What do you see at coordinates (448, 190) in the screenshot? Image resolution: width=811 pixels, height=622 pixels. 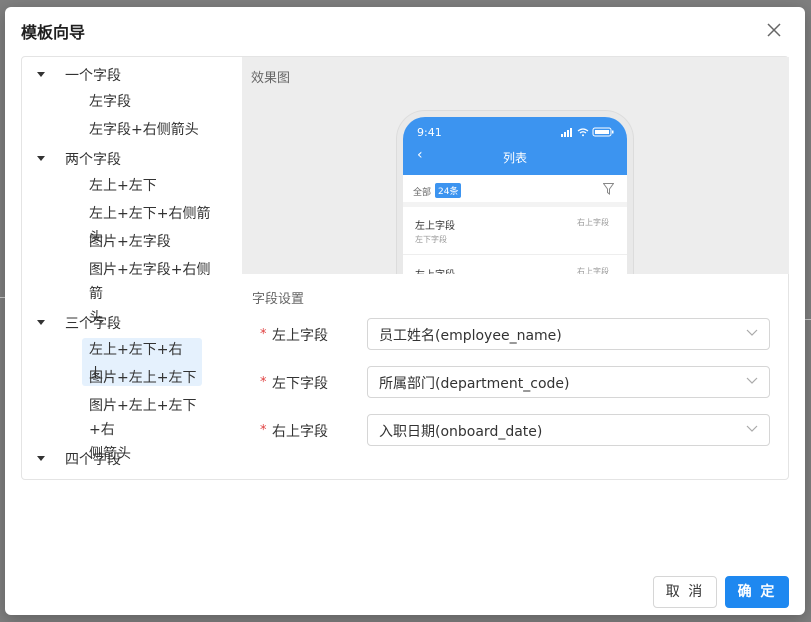 I see `filter-count-badge: 24条` at bounding box center [448, 190].